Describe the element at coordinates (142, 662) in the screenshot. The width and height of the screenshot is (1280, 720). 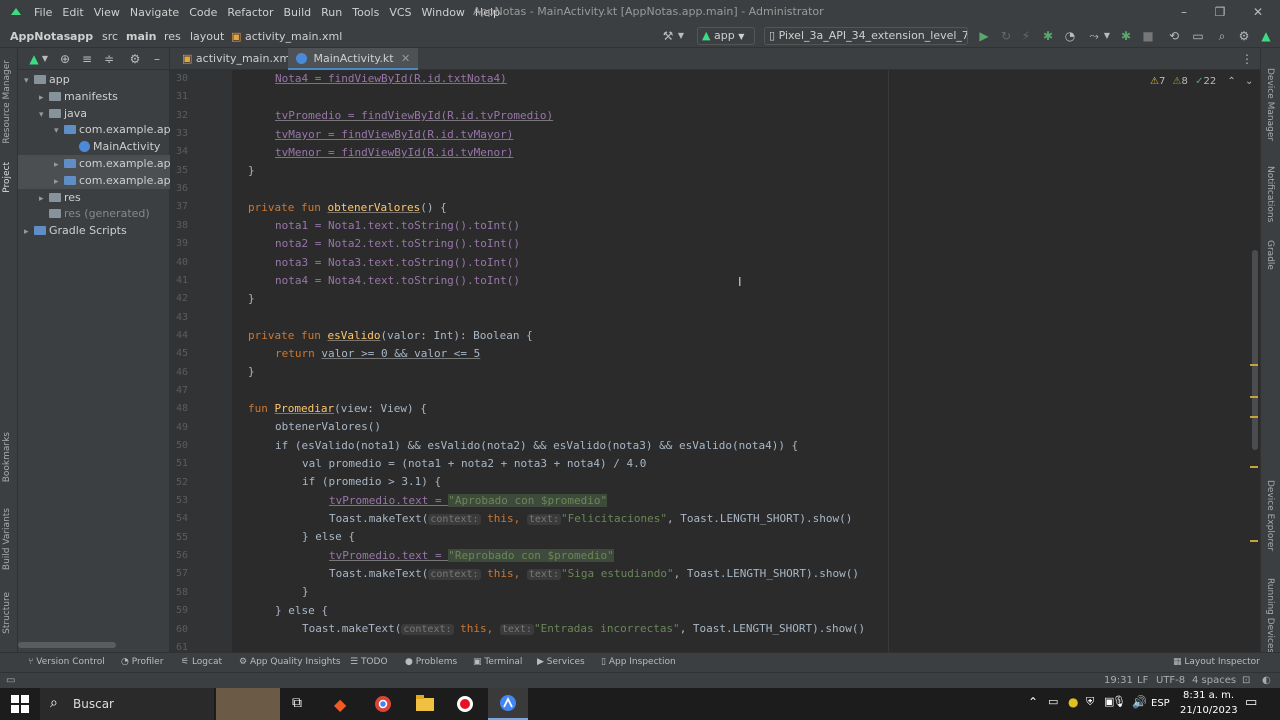
I see `profiler-button: ◔ Profiler` at that location.